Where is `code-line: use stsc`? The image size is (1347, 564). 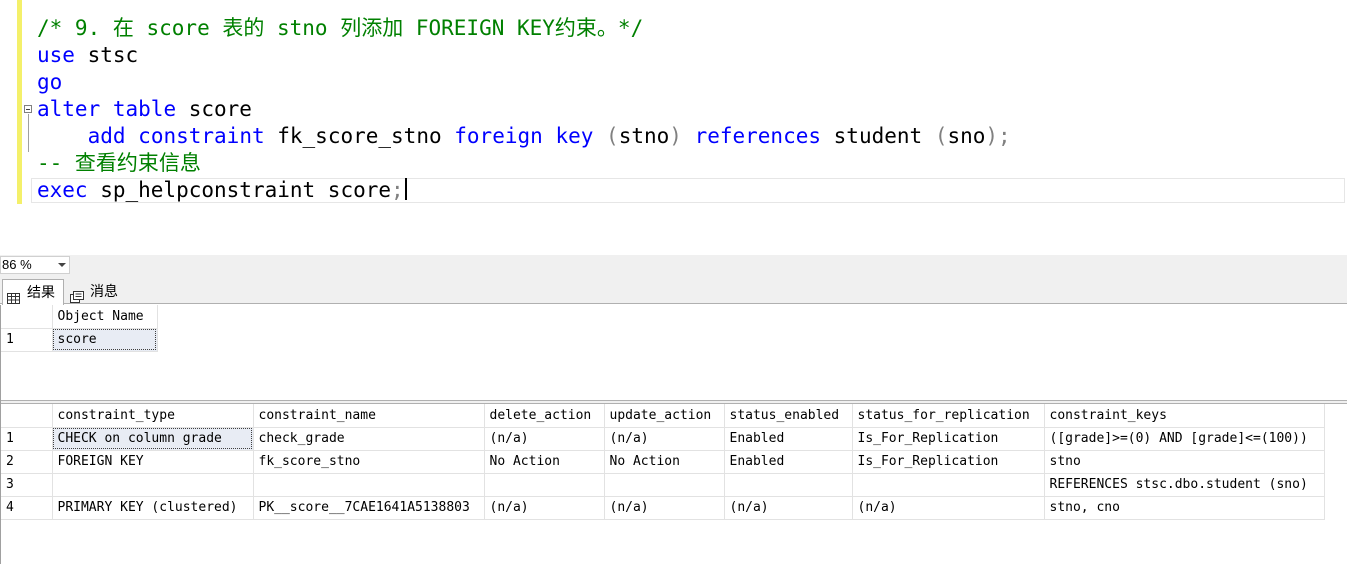 code-line: use stsc is located at coordinates (87, 55).